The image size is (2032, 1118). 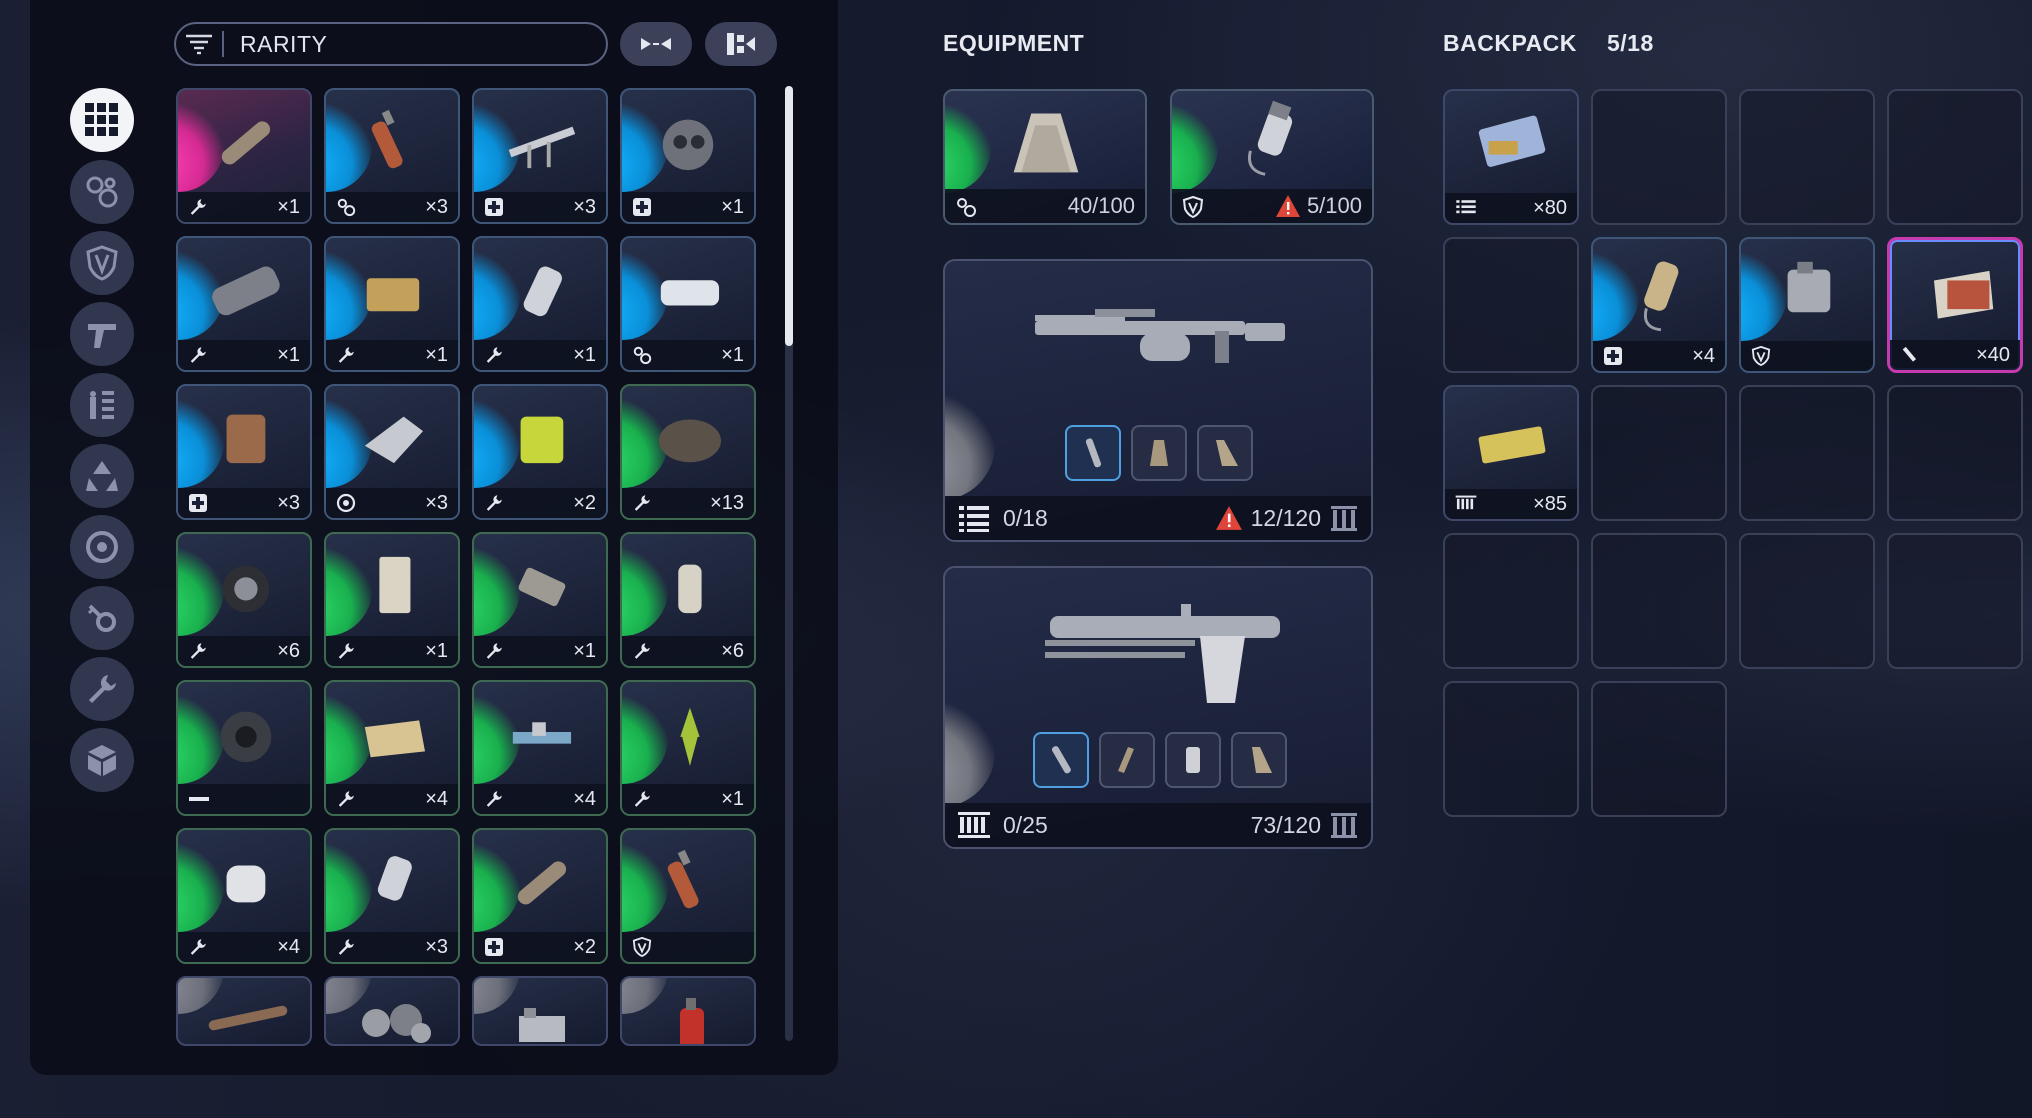 I want to click on weapon-slot-primary: 0/18 12/120, so click(x=1158, y=400).